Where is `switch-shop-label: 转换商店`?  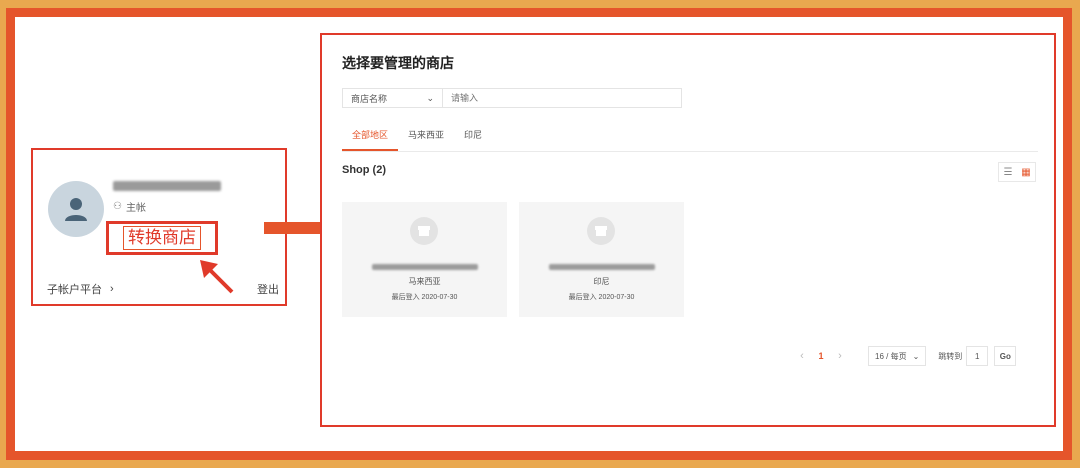
switch-shop-label: 转换商店 is located at coordinates (162, 238).